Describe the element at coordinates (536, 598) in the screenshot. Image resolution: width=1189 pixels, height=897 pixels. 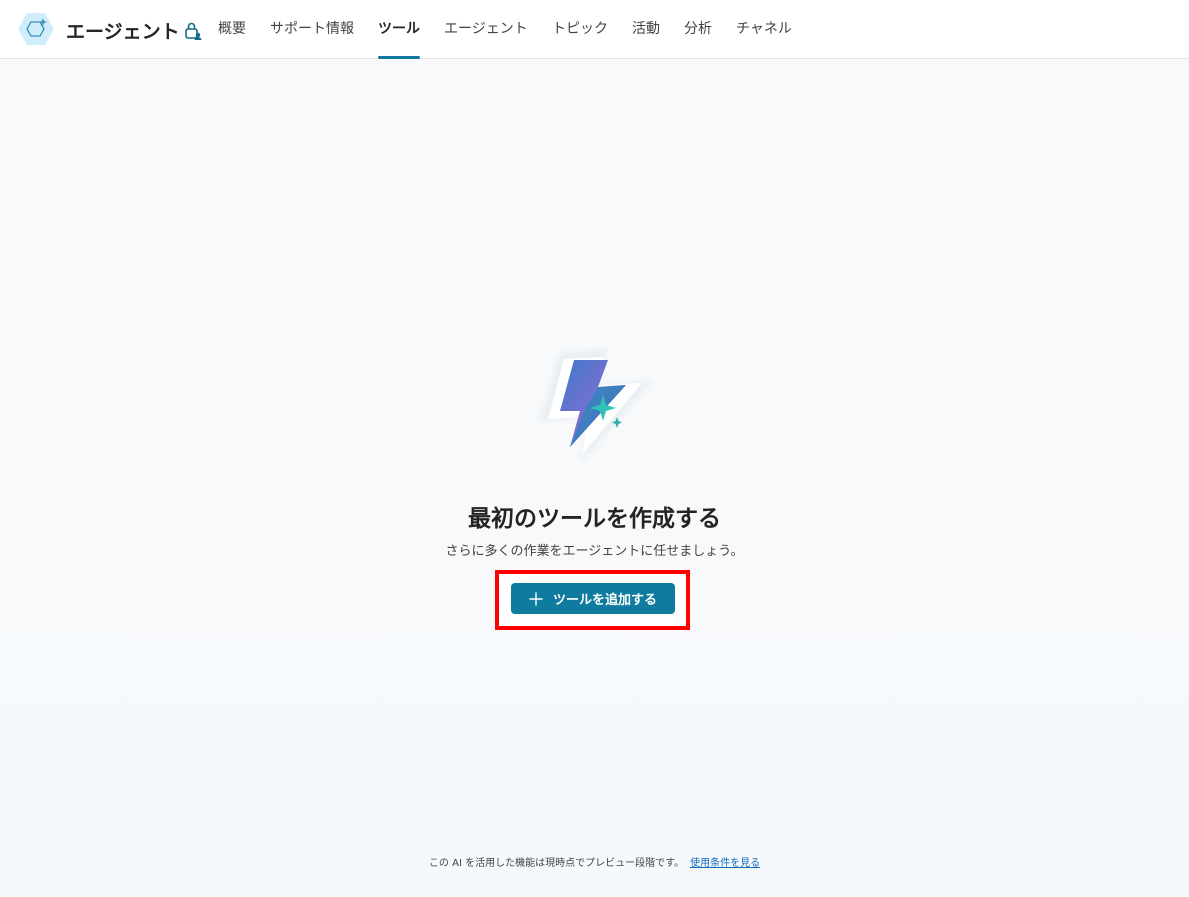
I see `plus-icon` at that location.